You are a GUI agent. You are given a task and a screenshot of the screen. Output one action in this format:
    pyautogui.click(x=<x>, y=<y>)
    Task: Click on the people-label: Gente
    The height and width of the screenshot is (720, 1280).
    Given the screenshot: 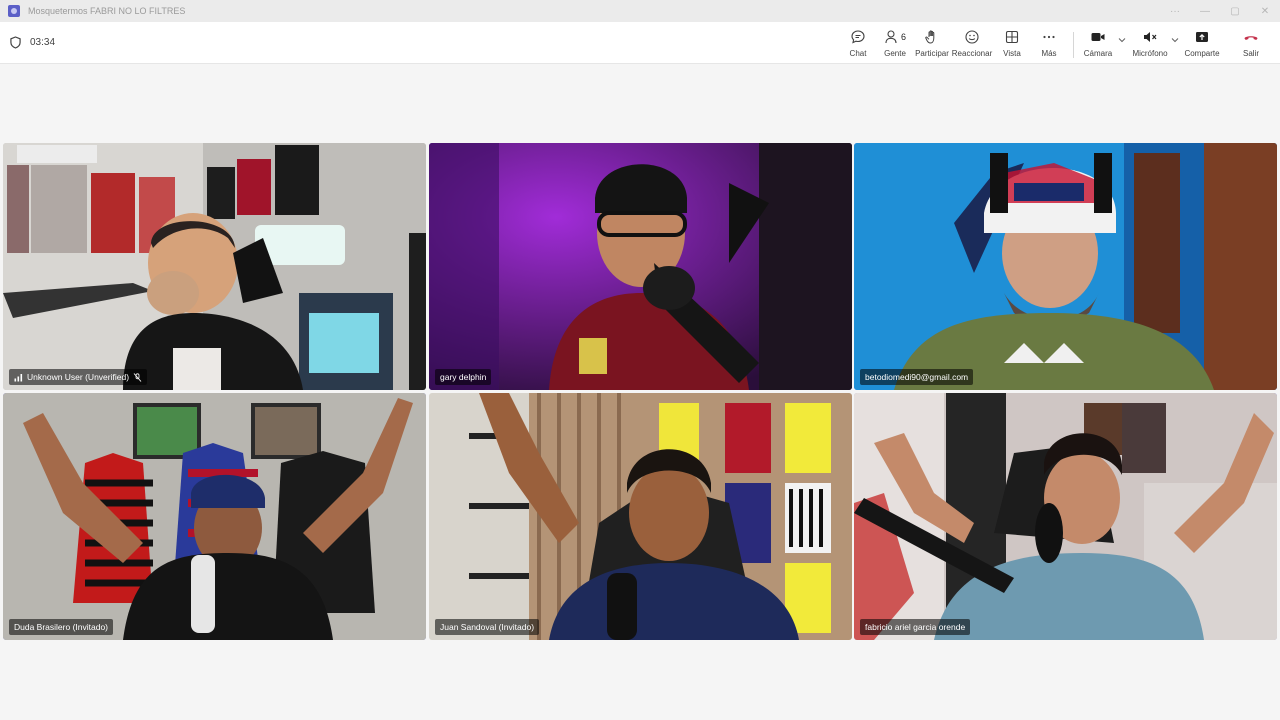 What is the action you would take?
    pyautogui.click(x=895, y=53)
    